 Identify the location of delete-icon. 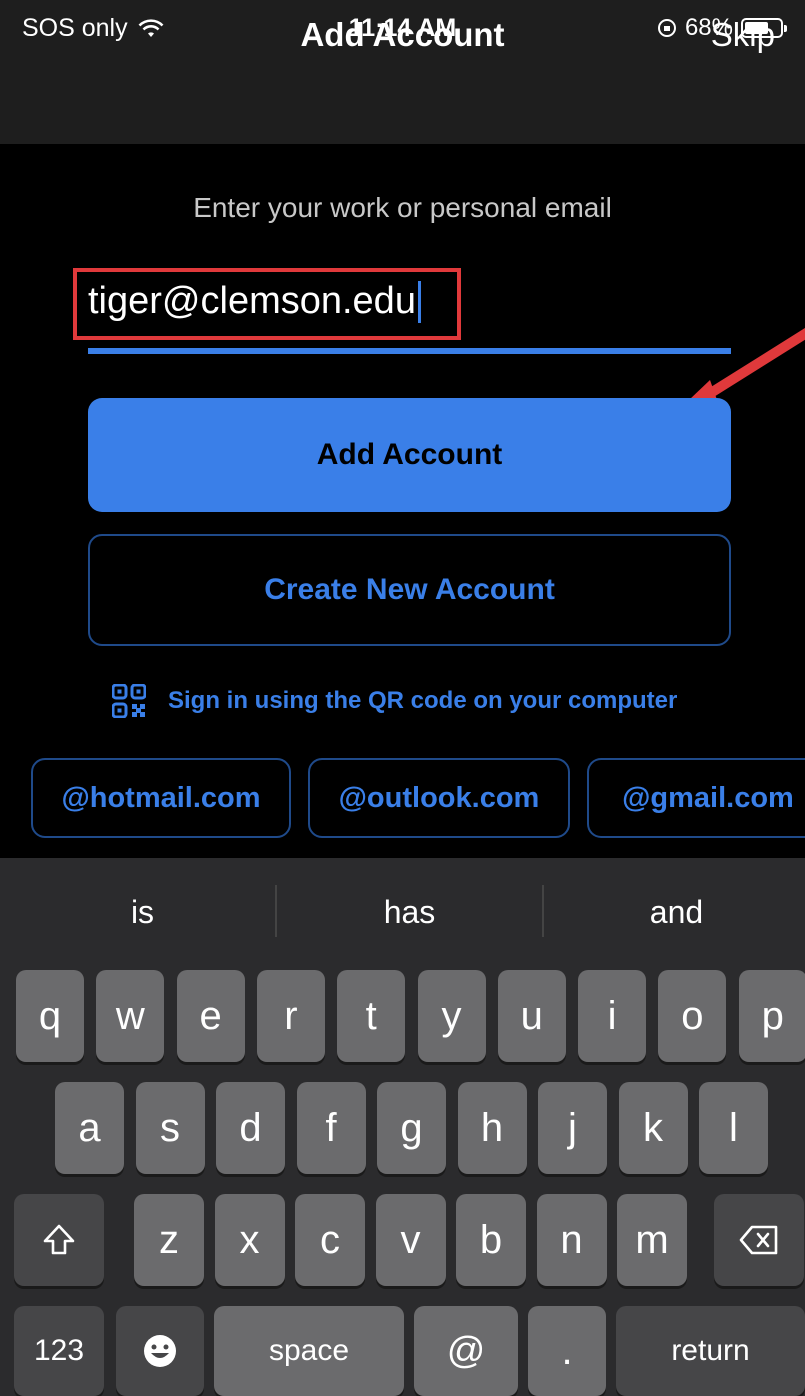
(758, 1240).